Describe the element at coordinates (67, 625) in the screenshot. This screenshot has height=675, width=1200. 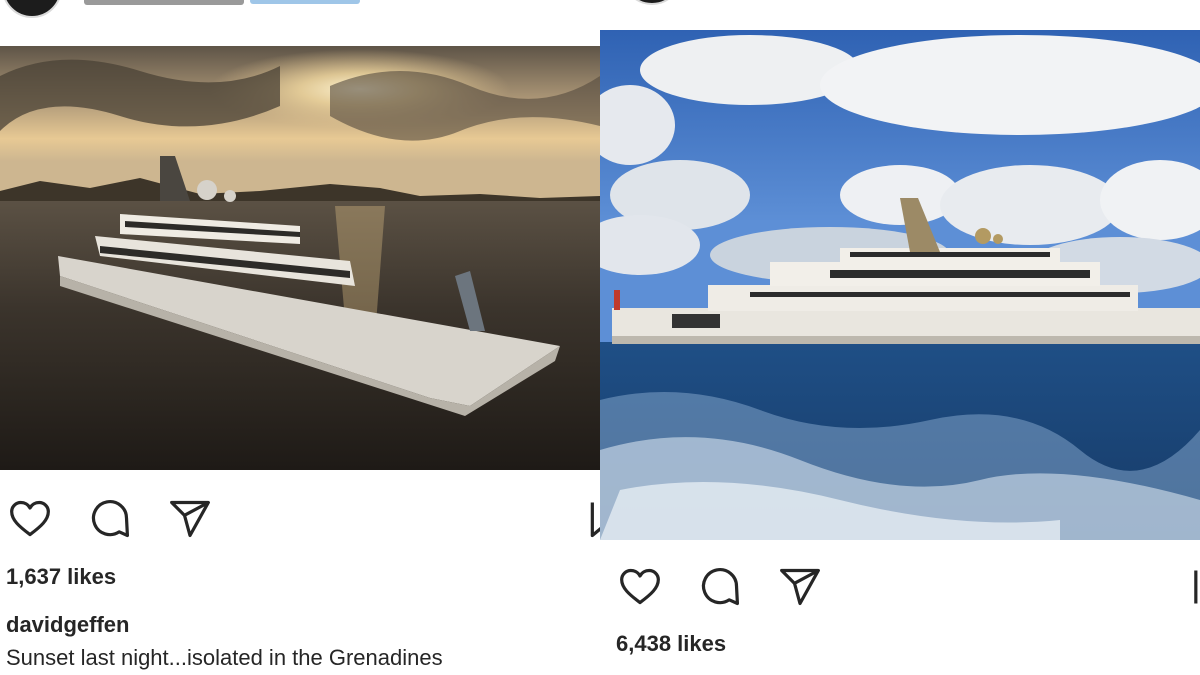
I see `post-username: davidgeffen` at that location.